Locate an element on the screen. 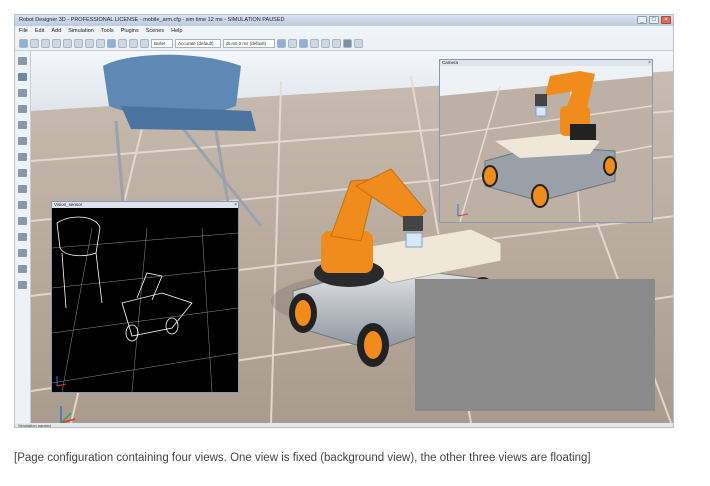 The image size is (710, 486). empty-floating-view is located at coordinates (535, 345).